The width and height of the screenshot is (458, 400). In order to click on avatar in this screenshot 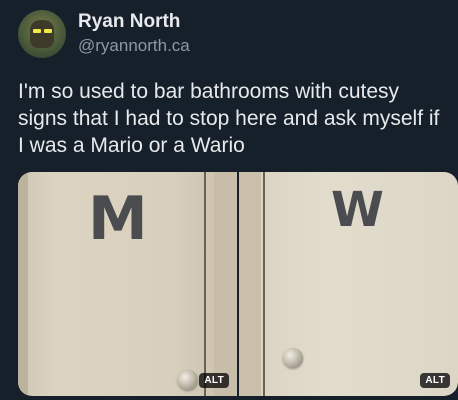, I will do `click(42, 34)`.